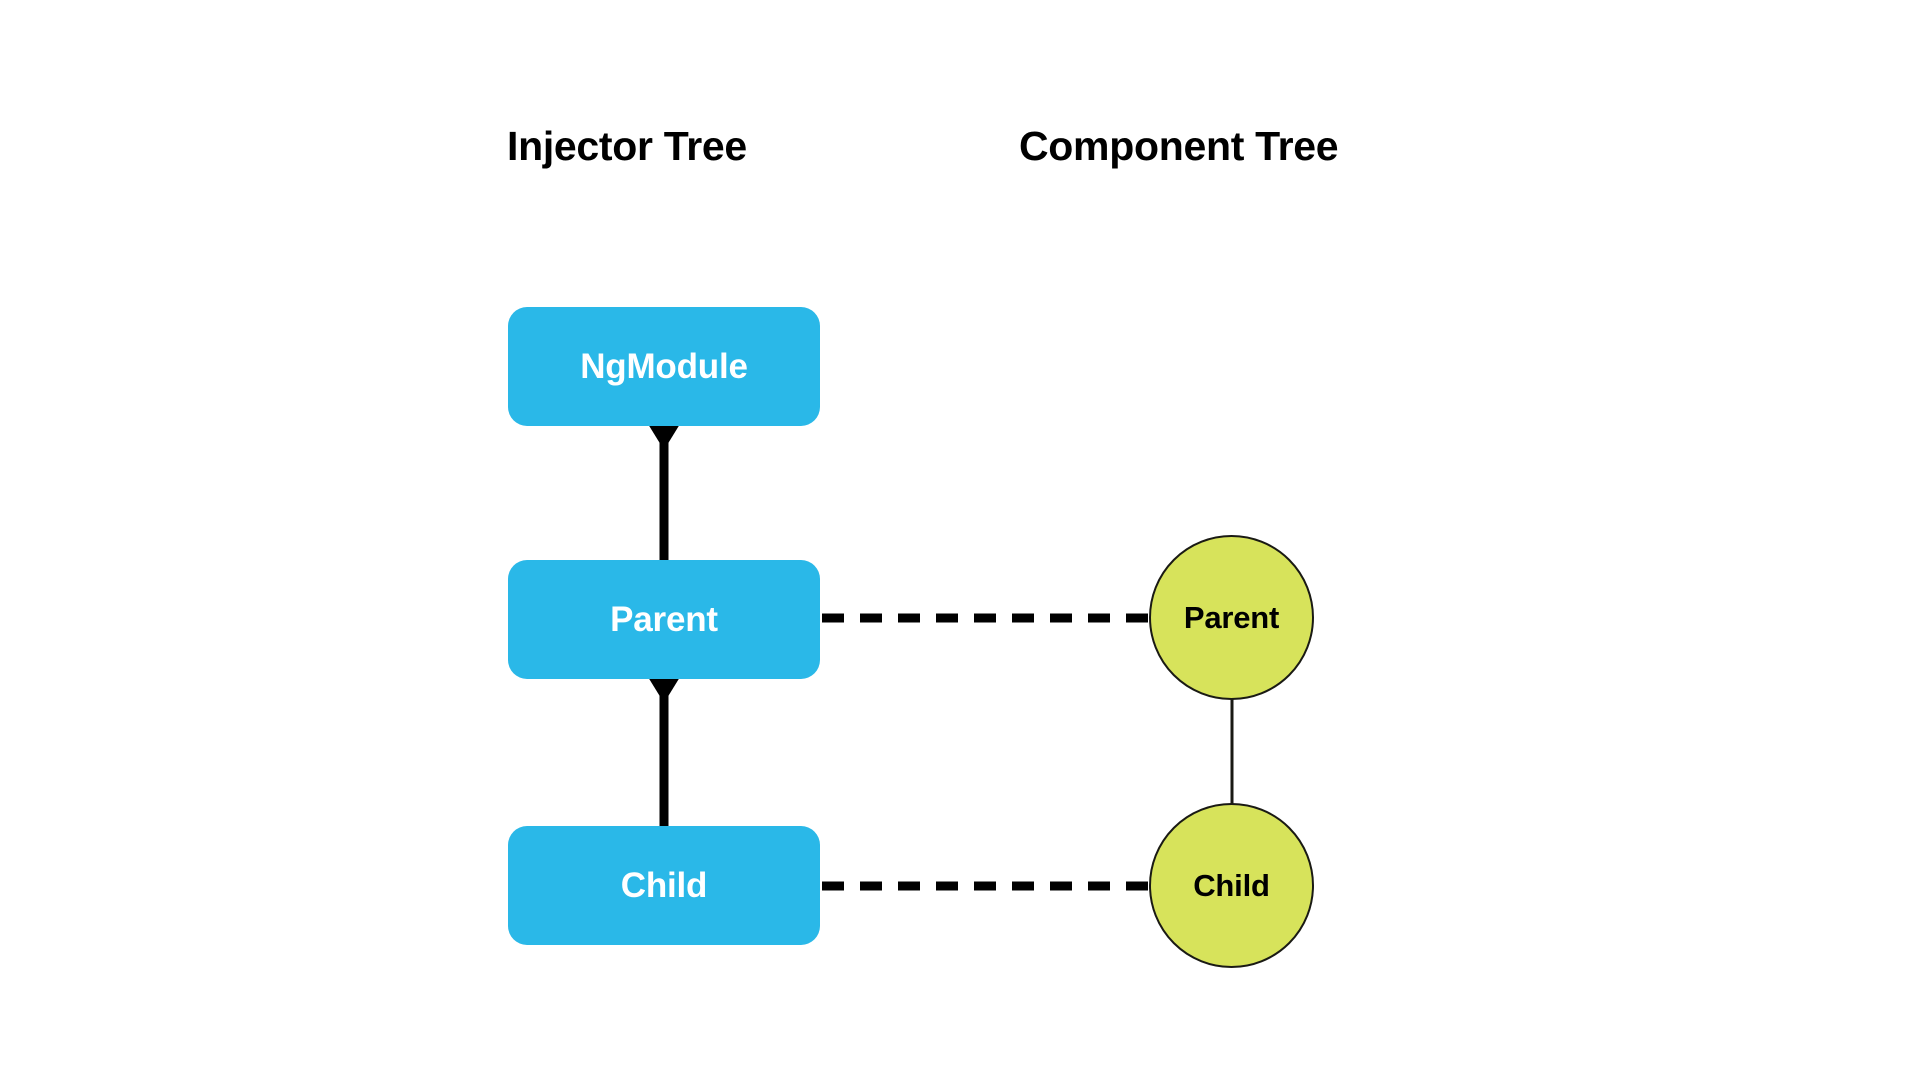 The height and width of the screenshot is (1080, 1920). I want to click on injector-node-parent-label: Parent, so click(664, 619).